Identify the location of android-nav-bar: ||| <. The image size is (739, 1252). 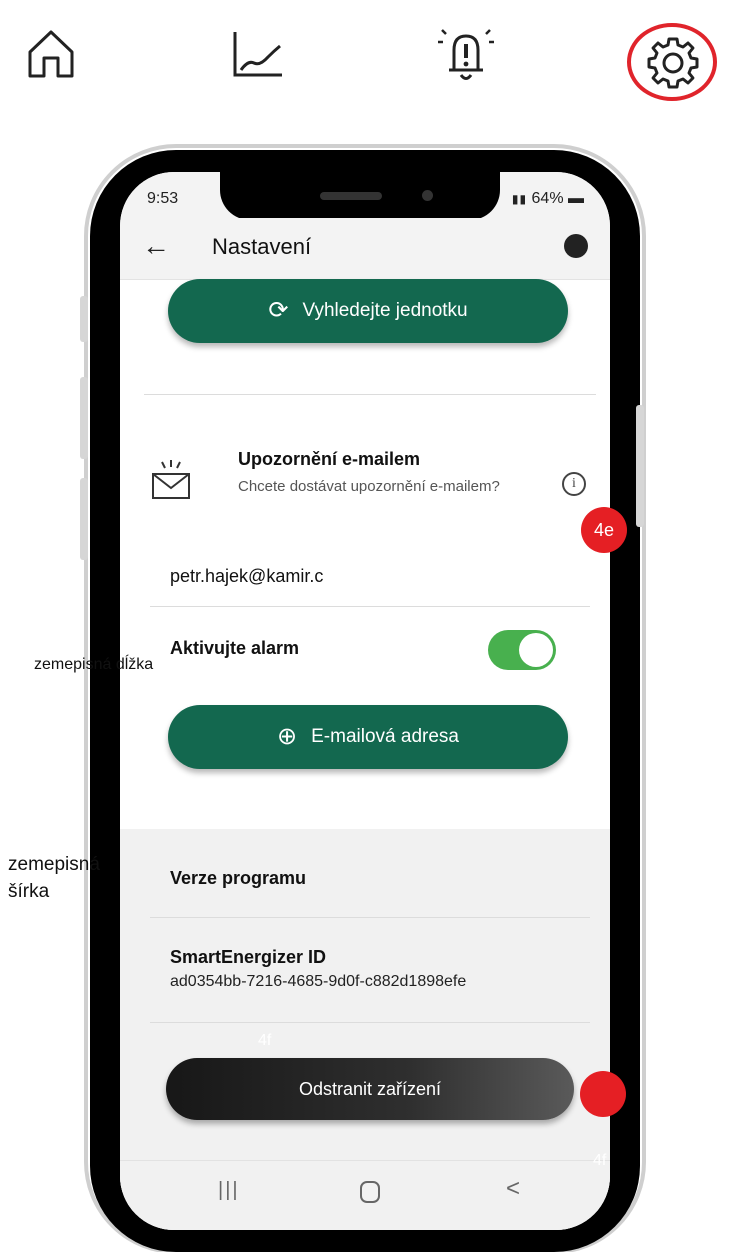
(365, 1195).